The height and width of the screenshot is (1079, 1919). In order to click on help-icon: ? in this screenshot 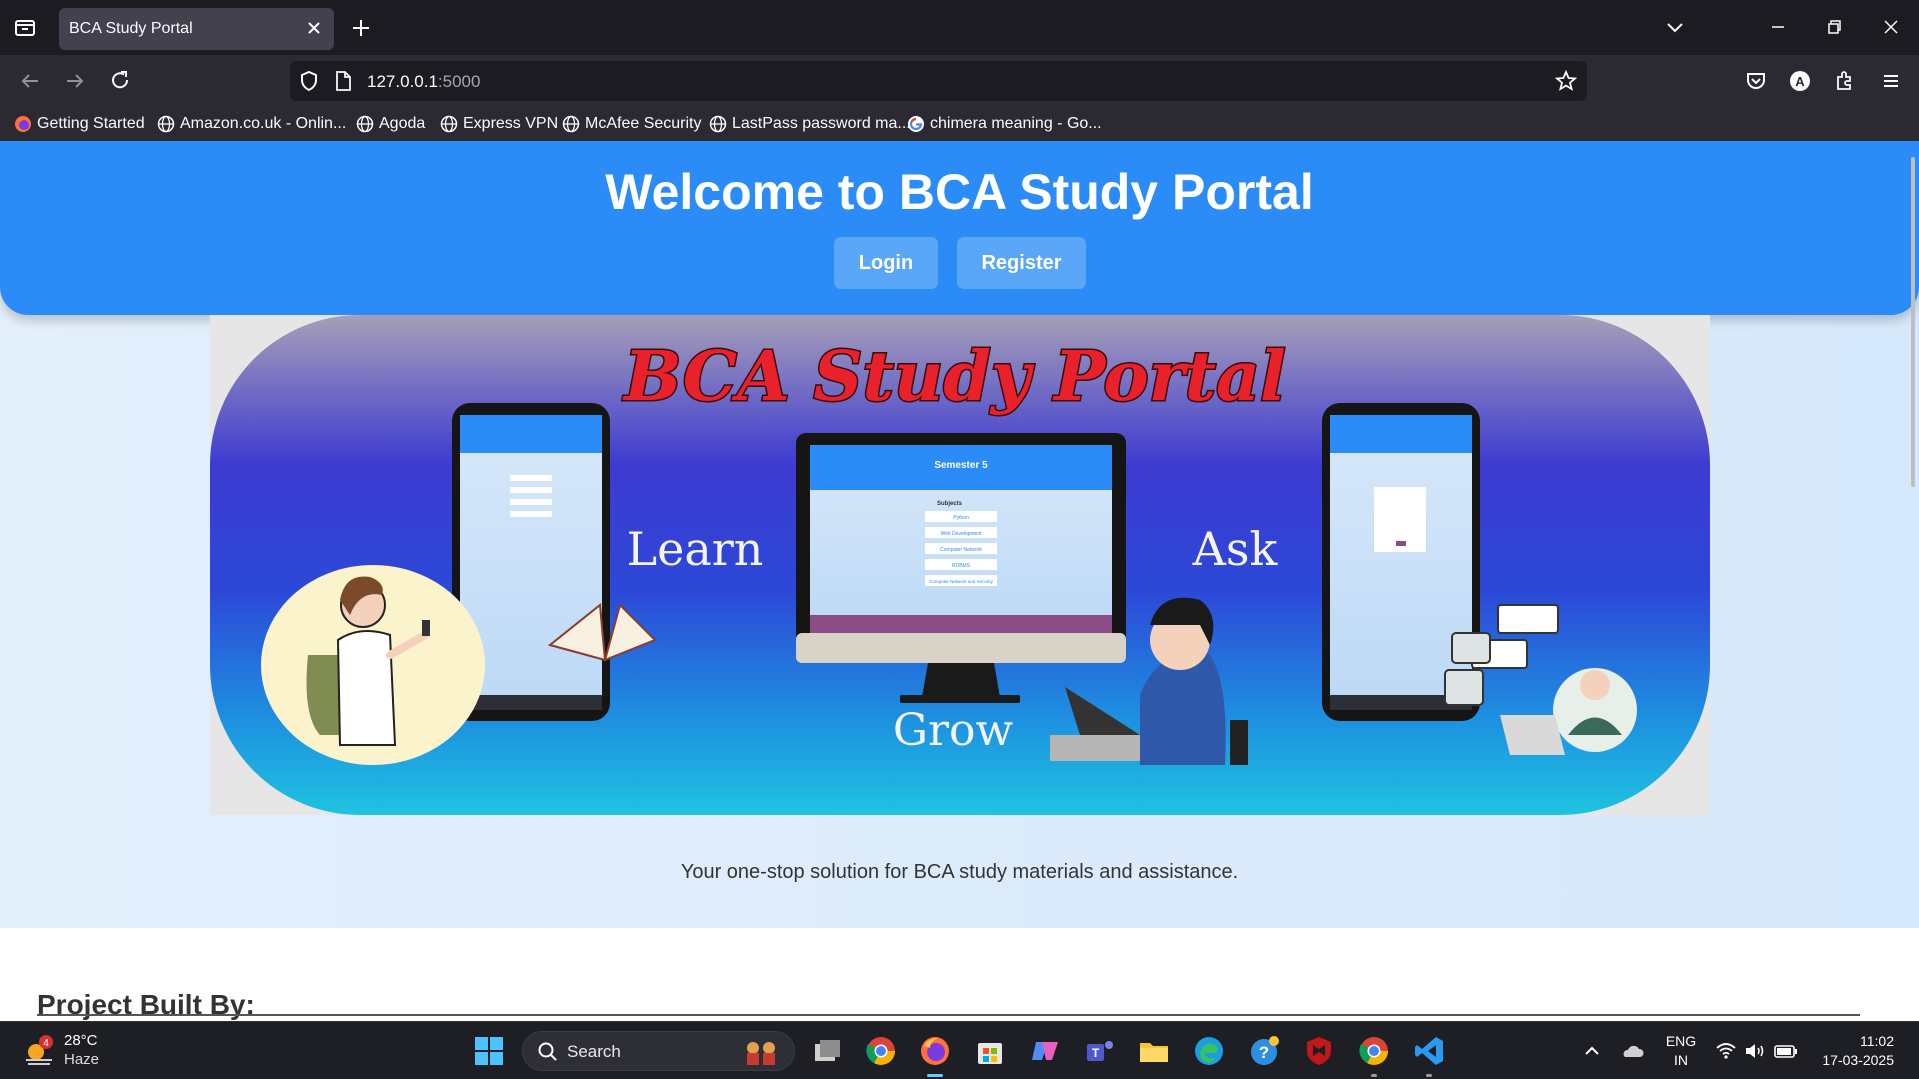, I will do `click(1264, 1051)`.